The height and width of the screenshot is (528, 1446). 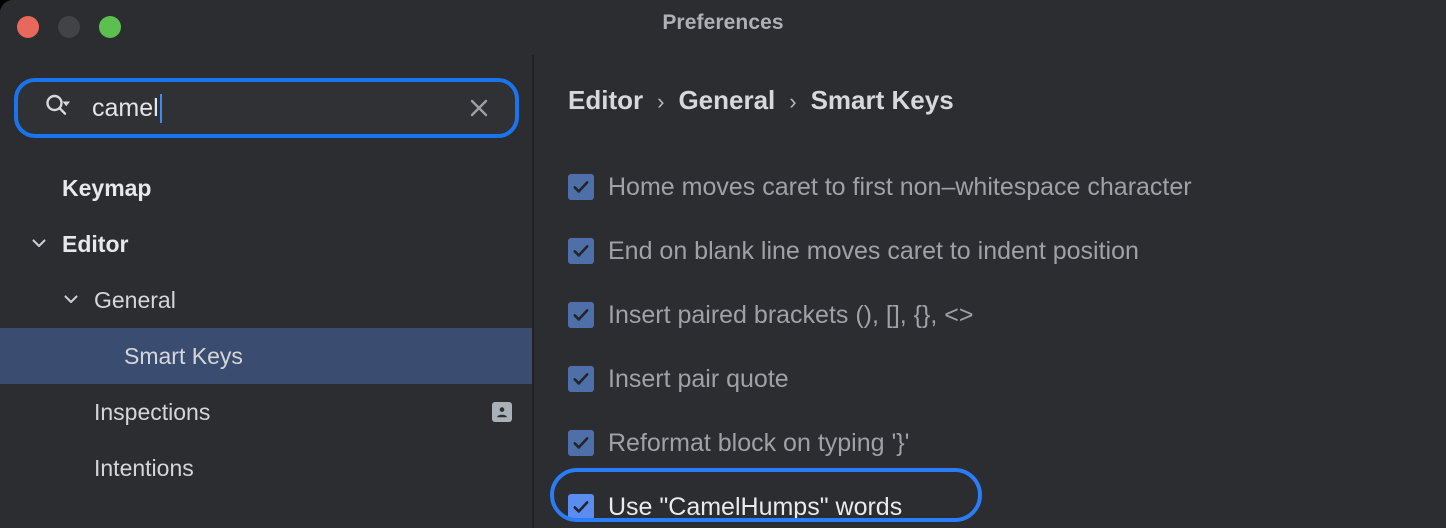 What do you see at coordinates (266, 244) in the screenshot?
I see `sidebar-item-editor: Editor` at bounding box center [266, 244].